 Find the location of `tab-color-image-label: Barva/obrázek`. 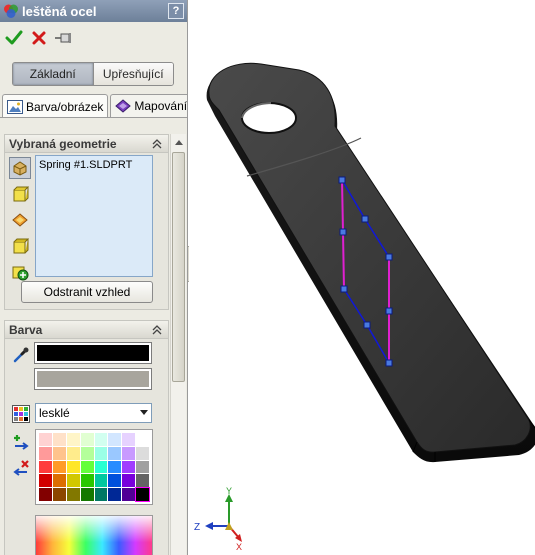

tab-color-image-label: Barva/obrázek is located at coordinates (65, 106).